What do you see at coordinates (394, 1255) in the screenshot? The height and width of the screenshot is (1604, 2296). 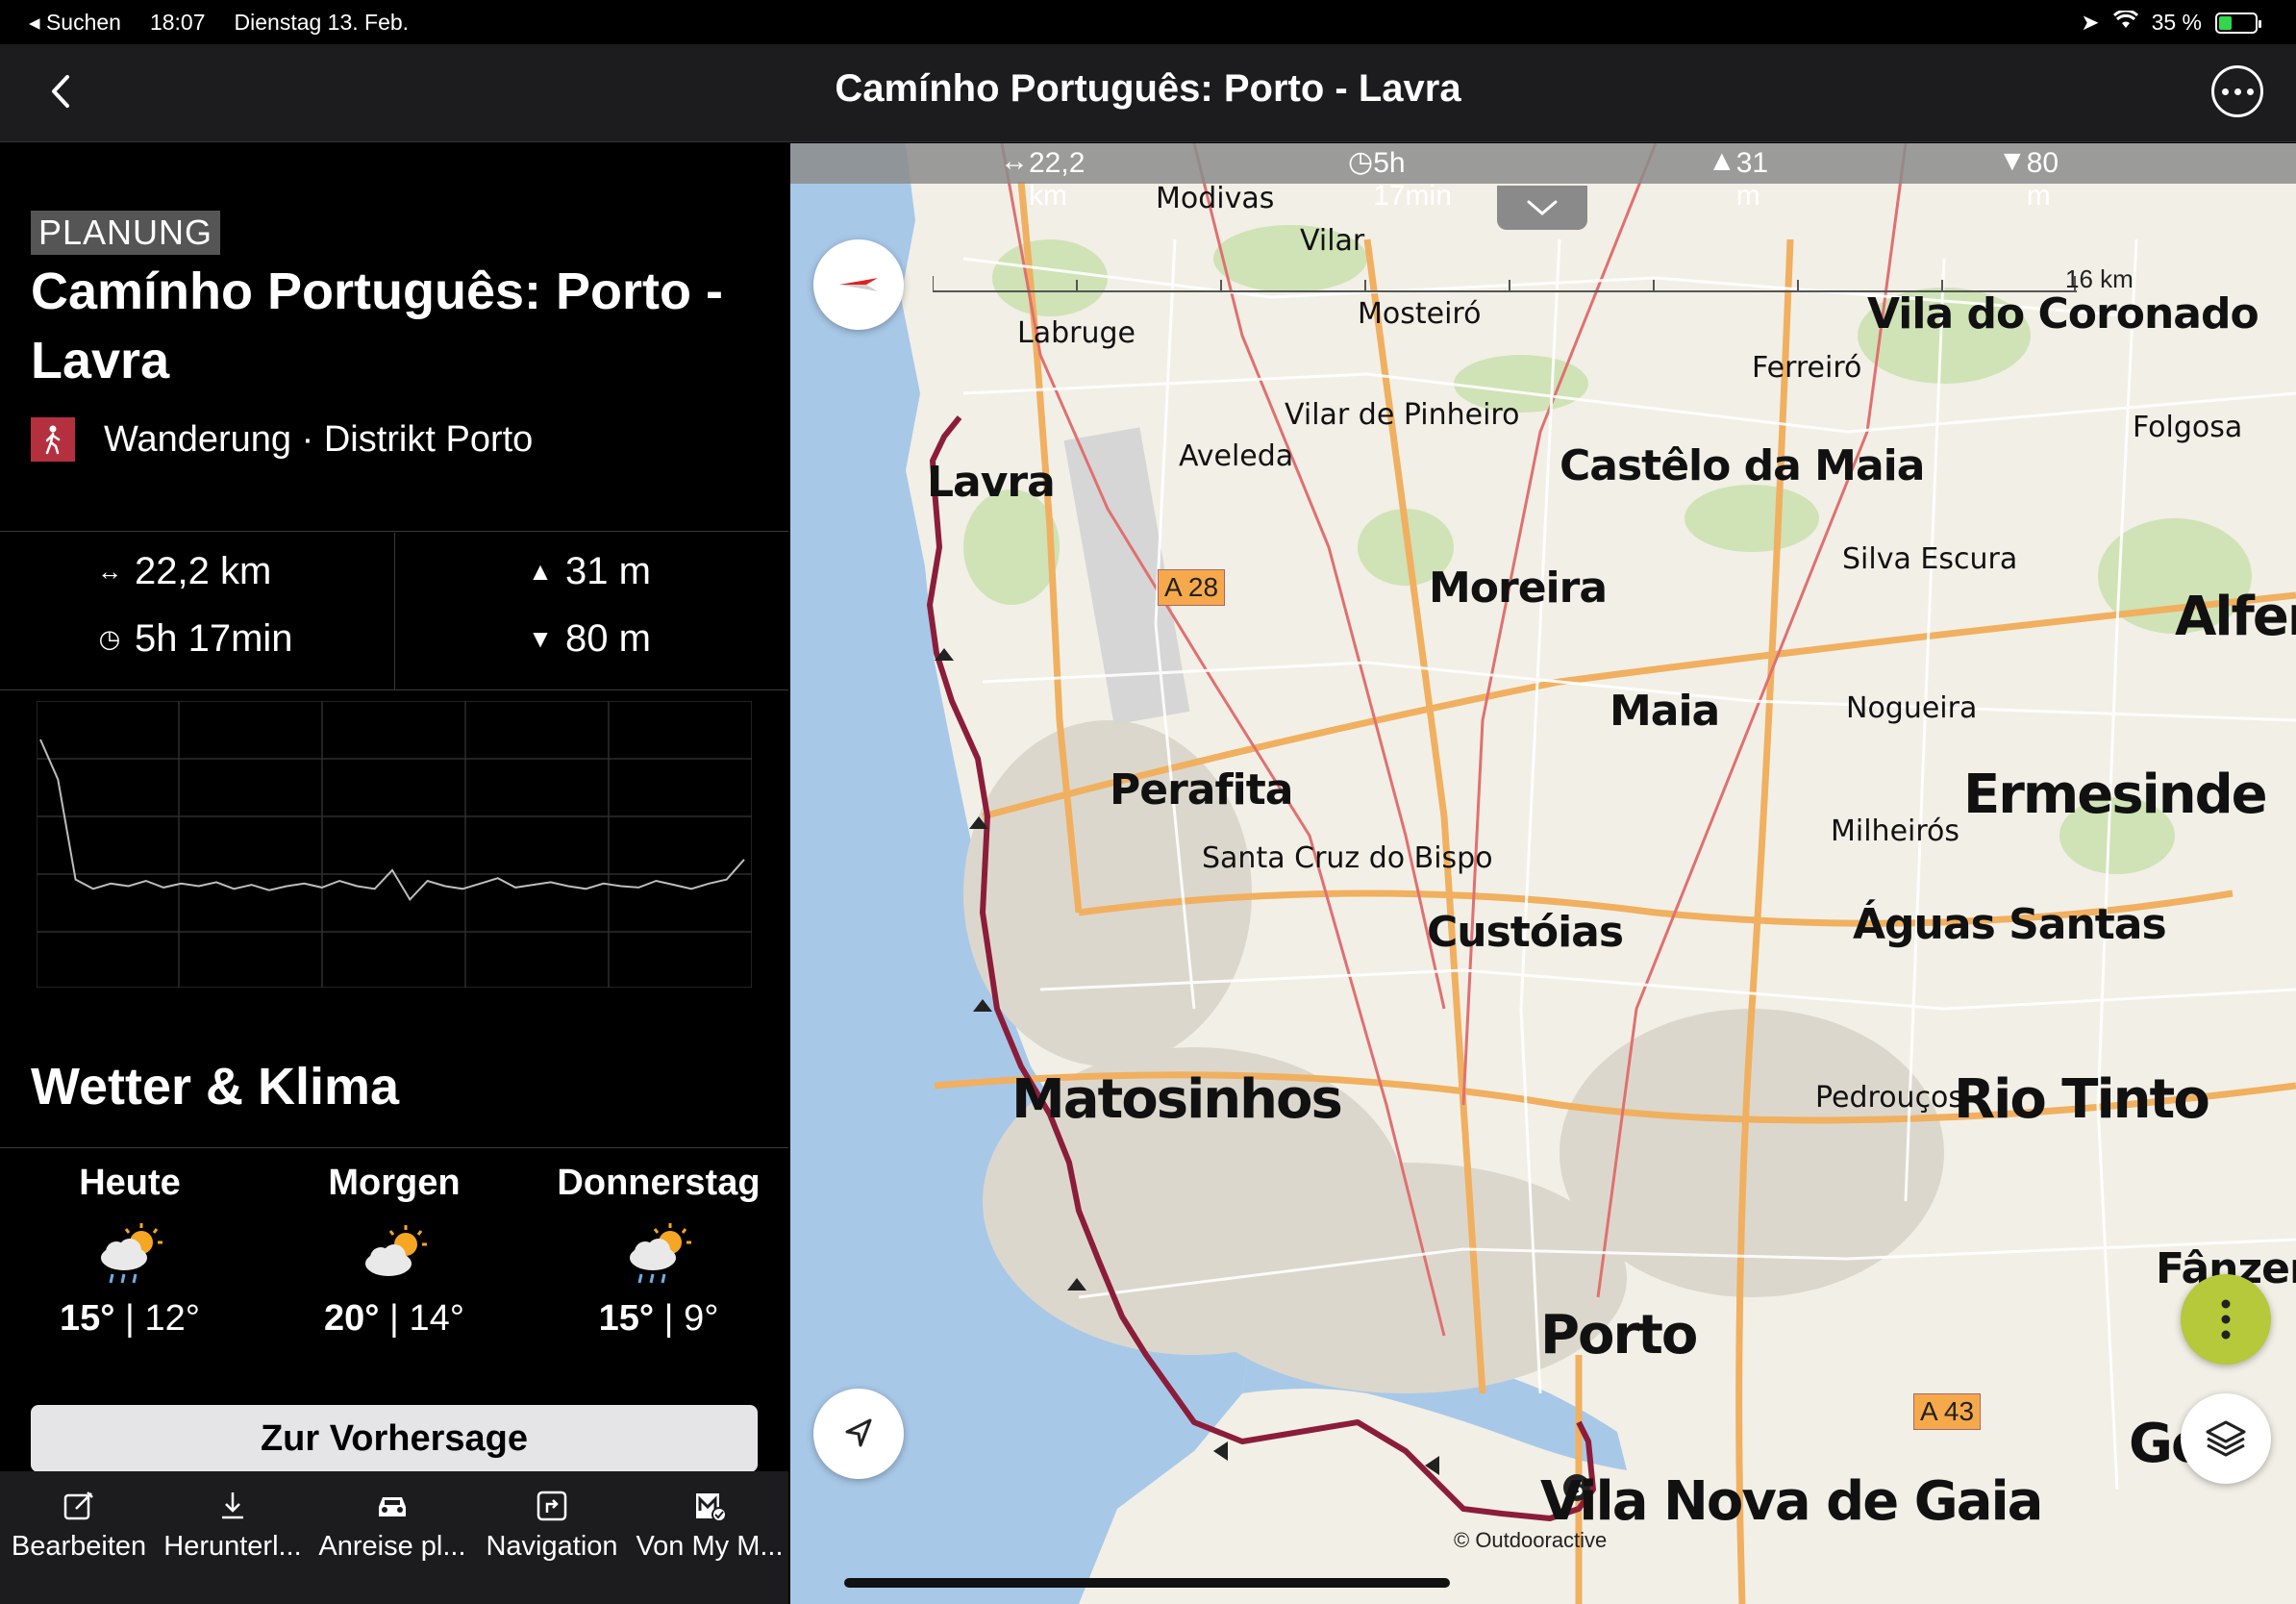 I see `sun-cloud-icon` at bounding box center [394, 1255].